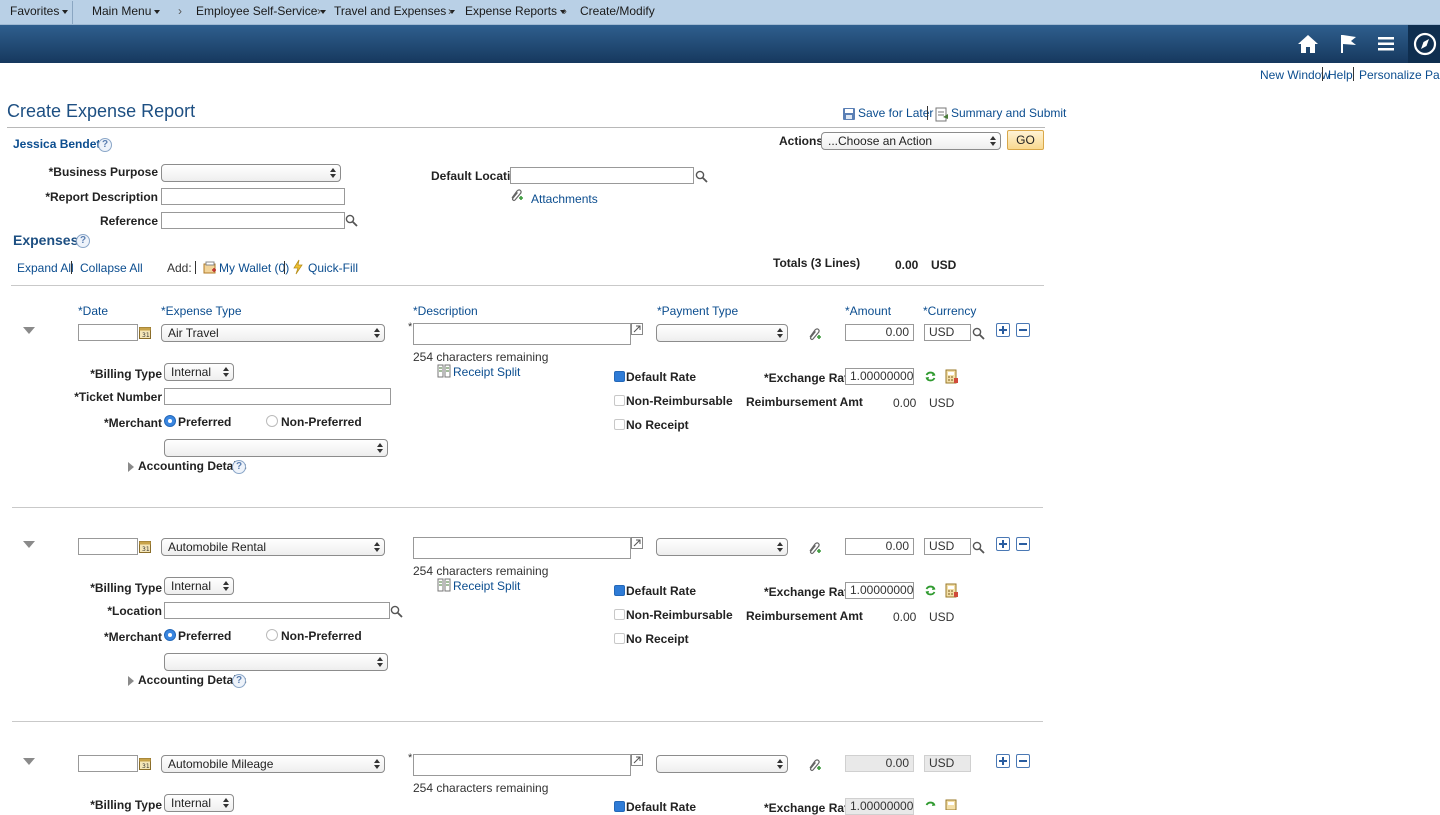 This screenshot has width=1440, height=815. What do you see at coordinates (564, 199) in the screenshot?
I see `attachments-link: Attachments` at bounding box center [564, 199].